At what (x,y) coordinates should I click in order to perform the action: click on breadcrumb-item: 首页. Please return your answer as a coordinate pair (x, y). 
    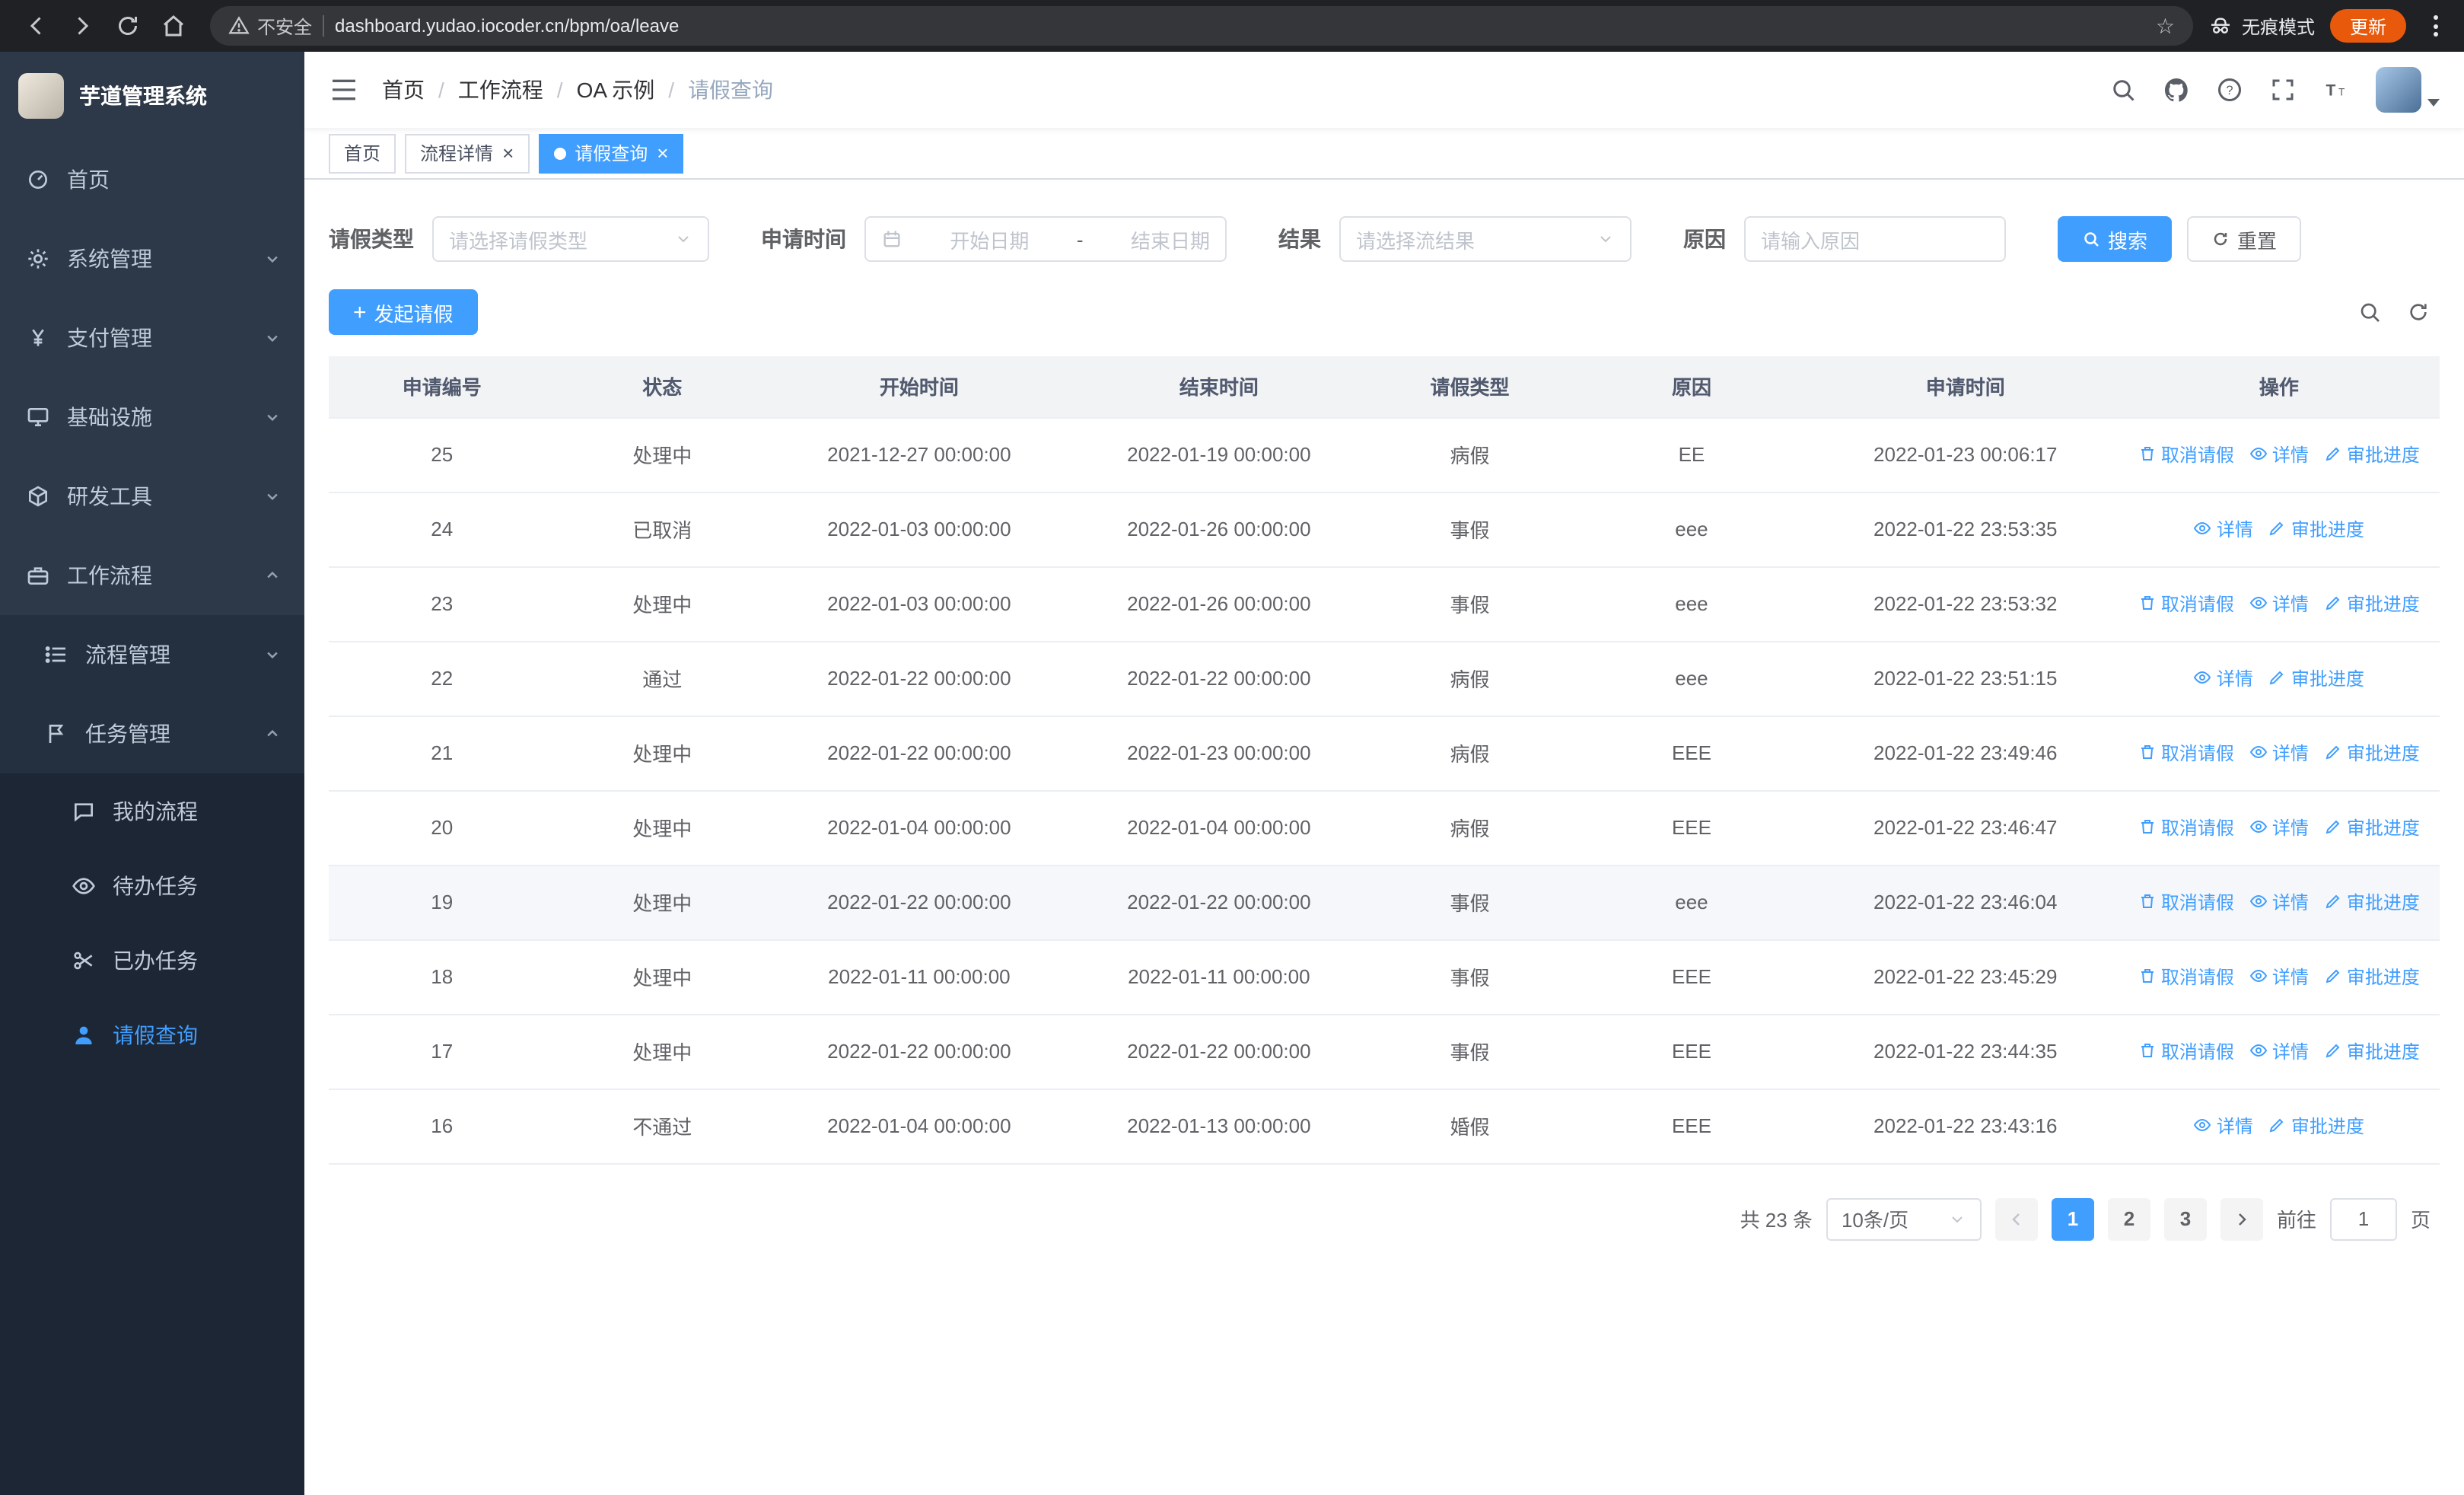
    Looking at the image, I should click on (403, 90).